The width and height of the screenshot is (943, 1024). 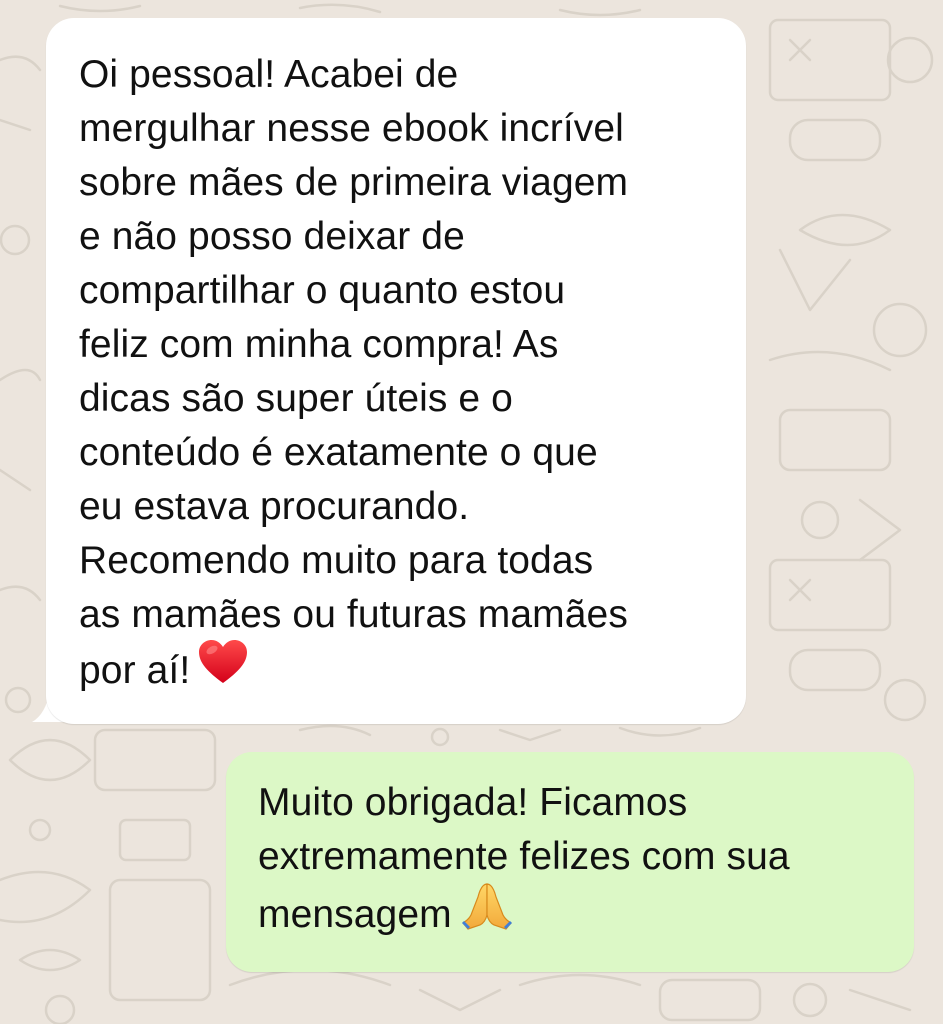 I want to click on message-line: Recomendo muito para todas, so click(x=336, y=560).